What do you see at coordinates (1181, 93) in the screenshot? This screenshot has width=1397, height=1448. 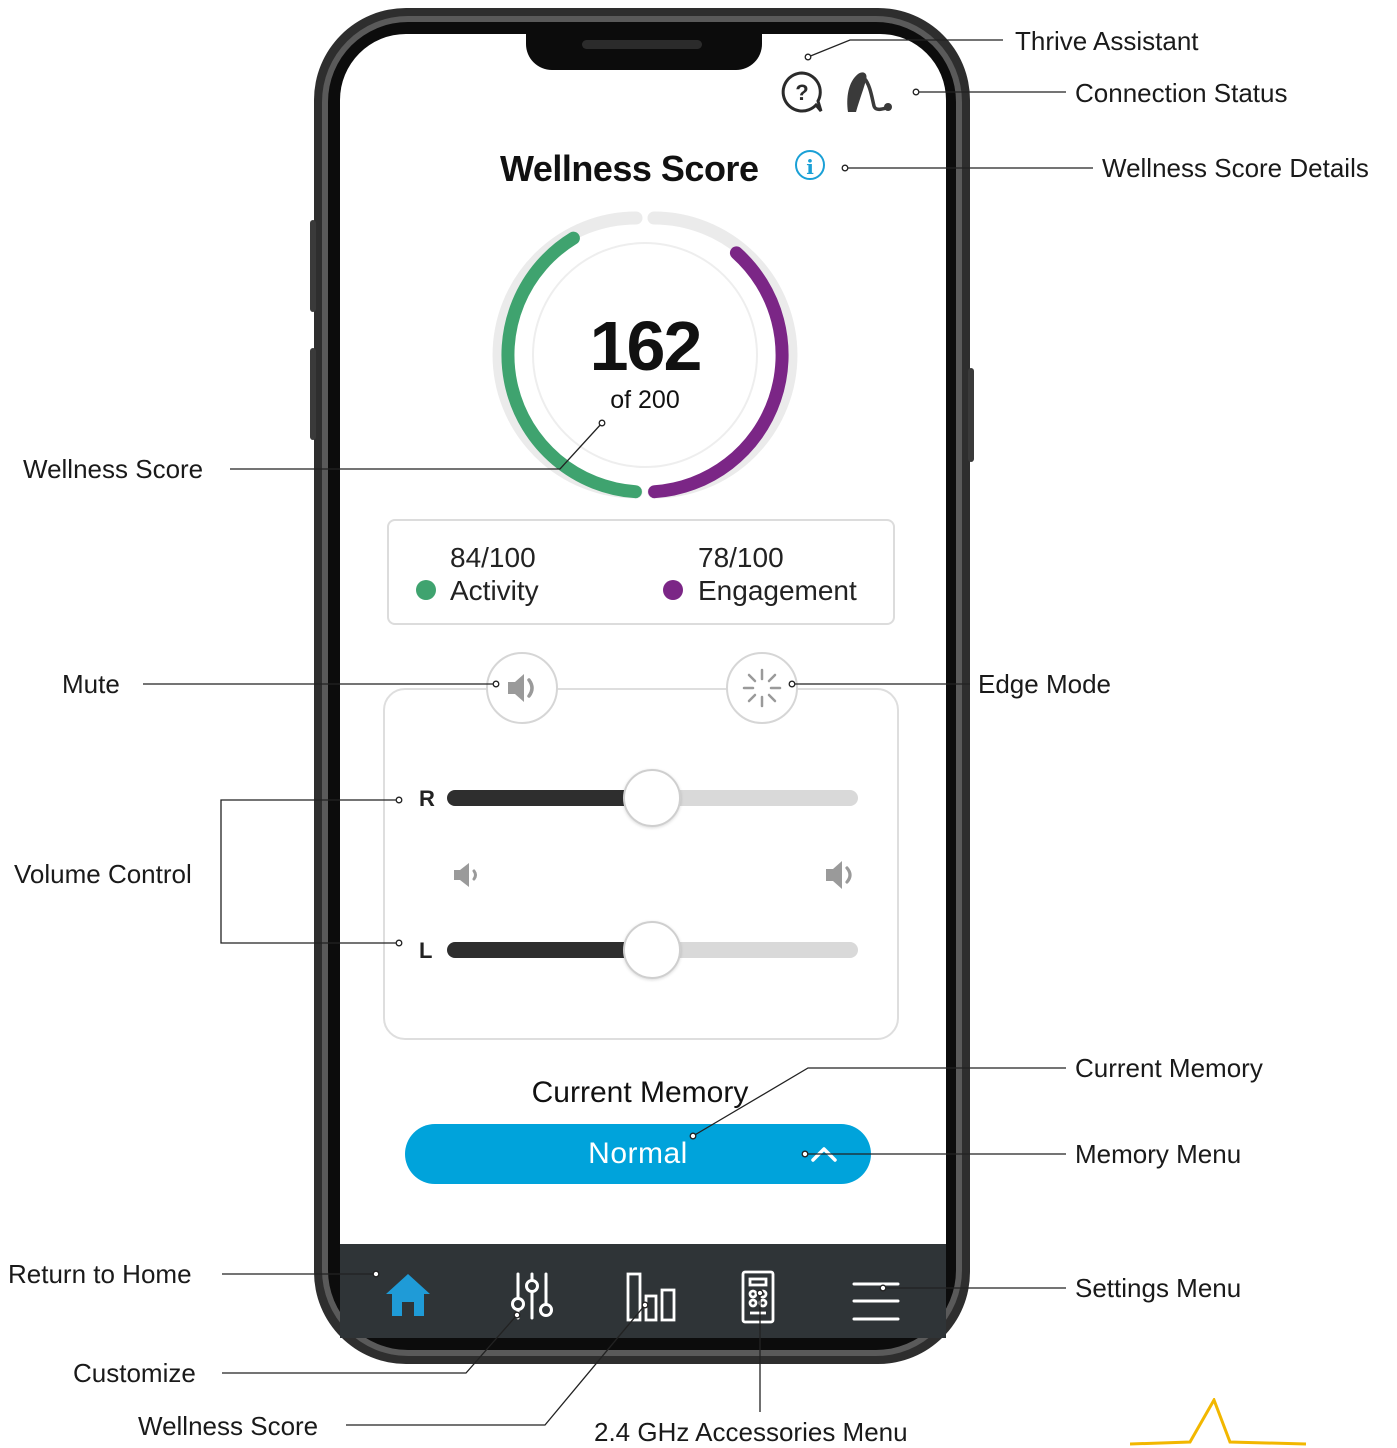 I see `annotation-connection-status: Connection Status` at bounding box center [1181, 93].